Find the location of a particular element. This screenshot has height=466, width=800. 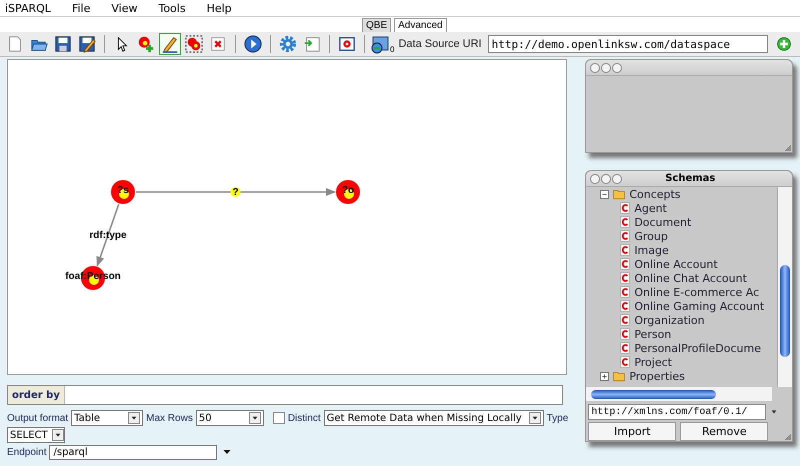

tab: QBE is located at coordinates (377, 25).